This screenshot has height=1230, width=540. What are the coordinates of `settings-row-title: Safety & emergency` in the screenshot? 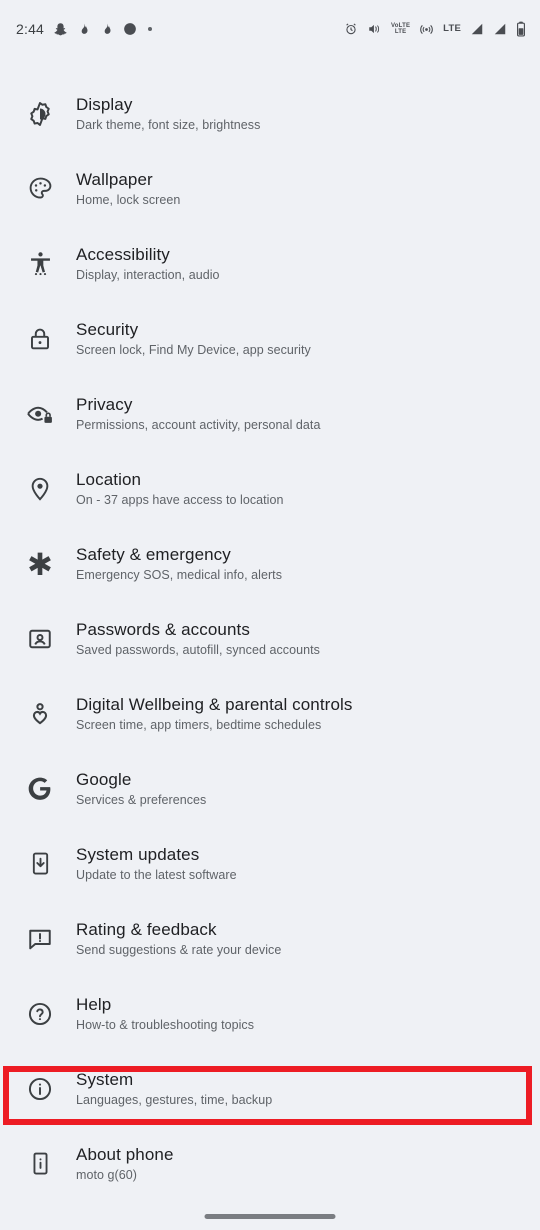 It's located at (153, 554).